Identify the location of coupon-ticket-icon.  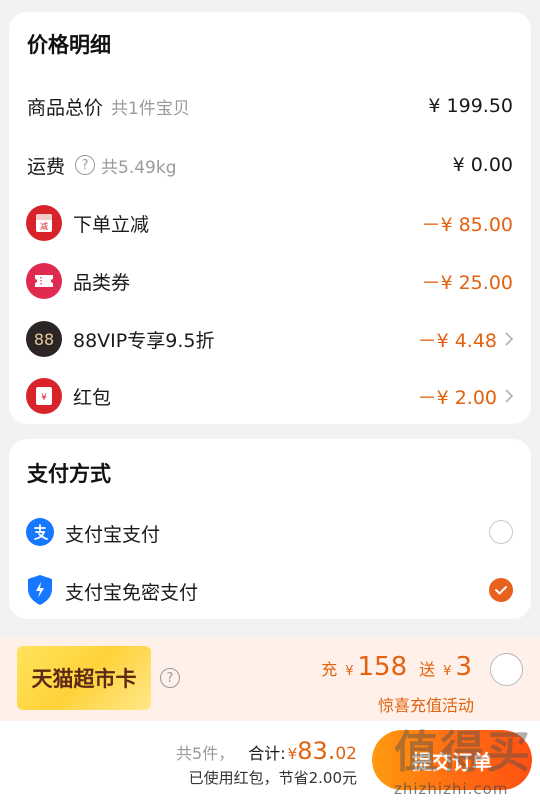
(44, 281).